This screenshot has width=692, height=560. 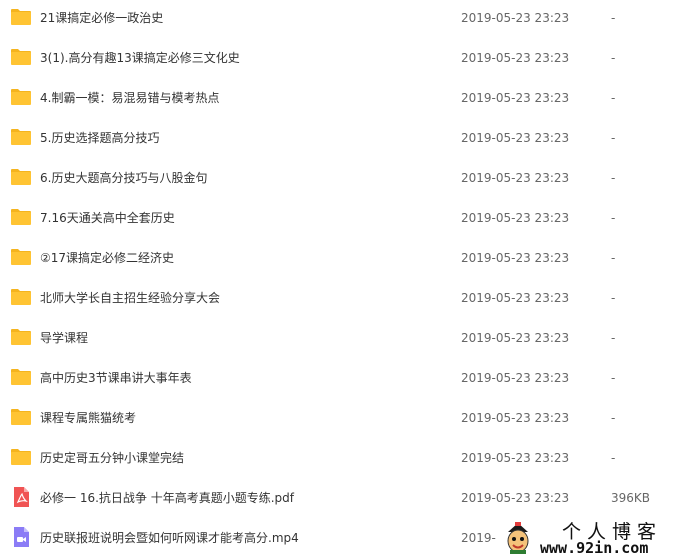 What do you see at coordinates (478, 538) in the screenshot?
I see `file-modified-date: 2019-` at bounding box center [478, 538].